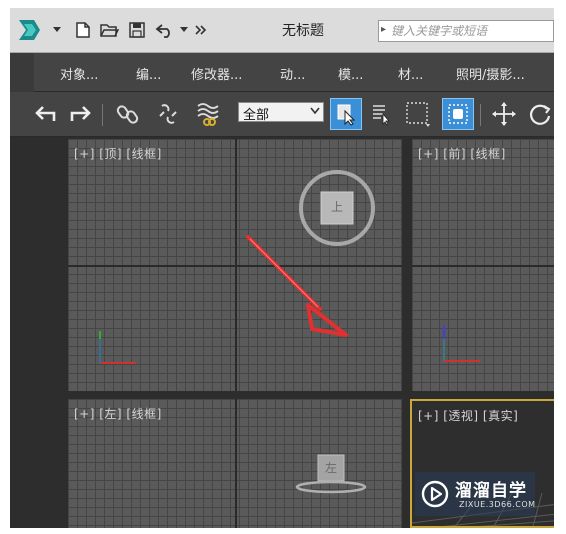  I want to click on watermark-url: ZIXUE.3D66.COM, so click(497, 504).